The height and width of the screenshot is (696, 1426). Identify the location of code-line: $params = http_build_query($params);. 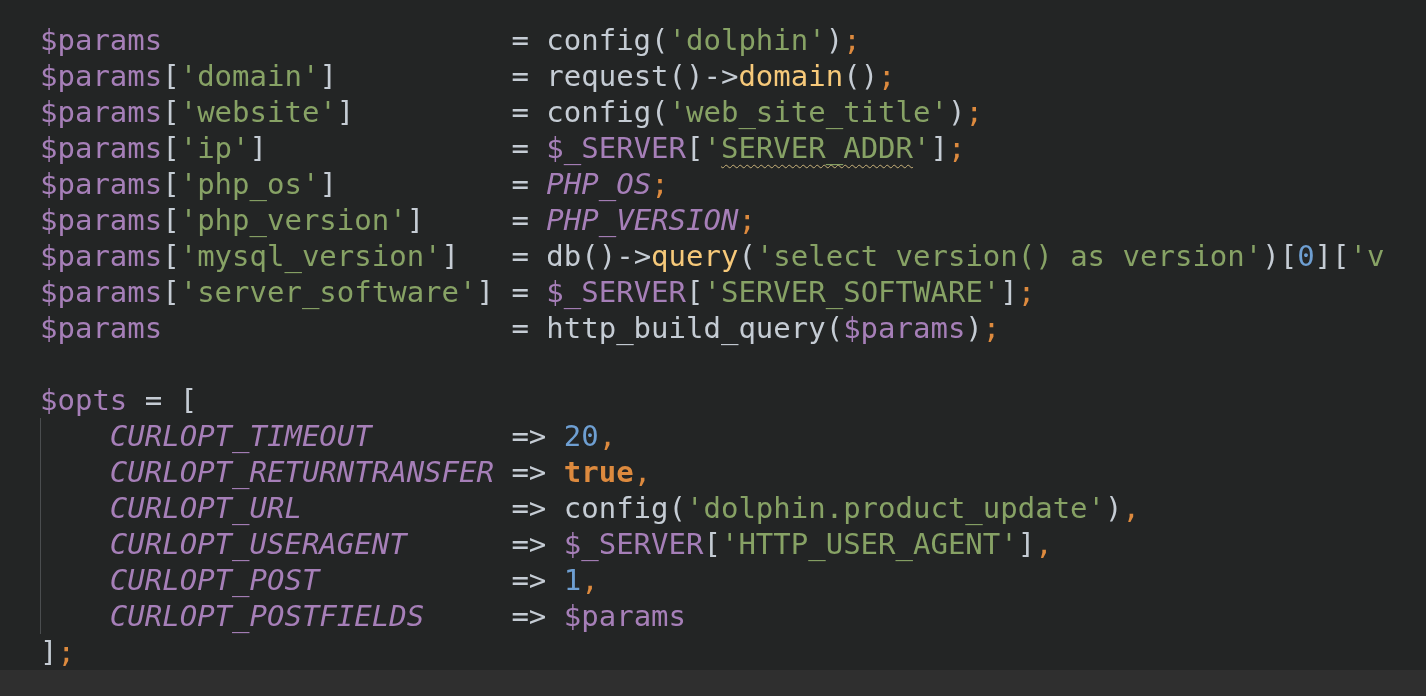
(520, 328).